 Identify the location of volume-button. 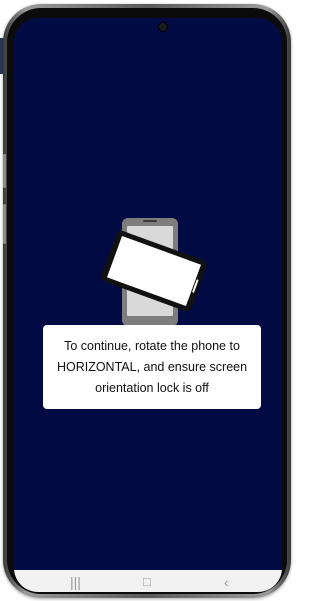
(4, 171).